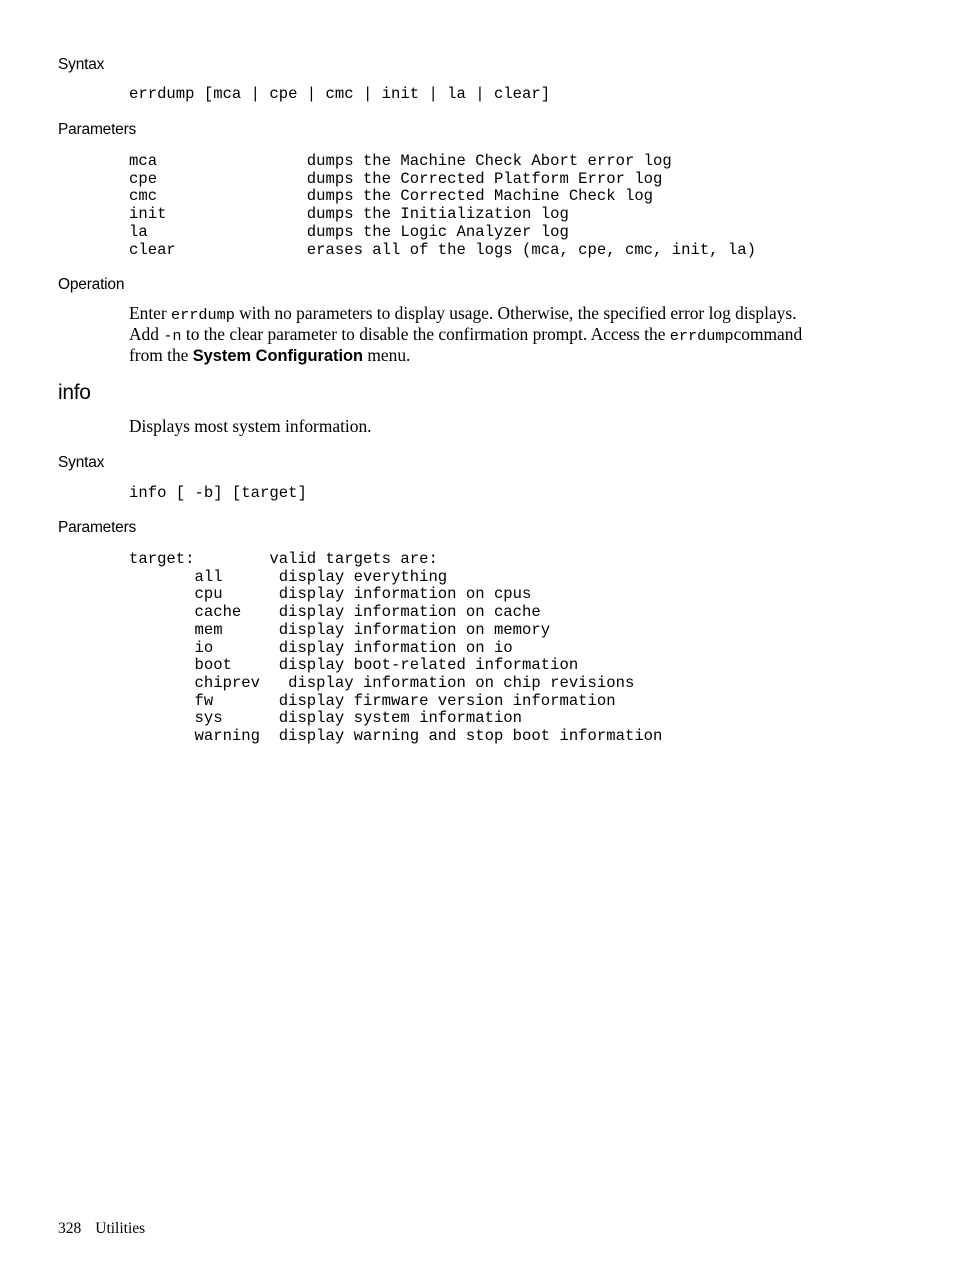 Image resolution: width=954 pixels, height=1271 pixels. Describe the element at coordinates (97, 527) in the screenshot. I see `heading-info-parameters: Parameters` at that location.